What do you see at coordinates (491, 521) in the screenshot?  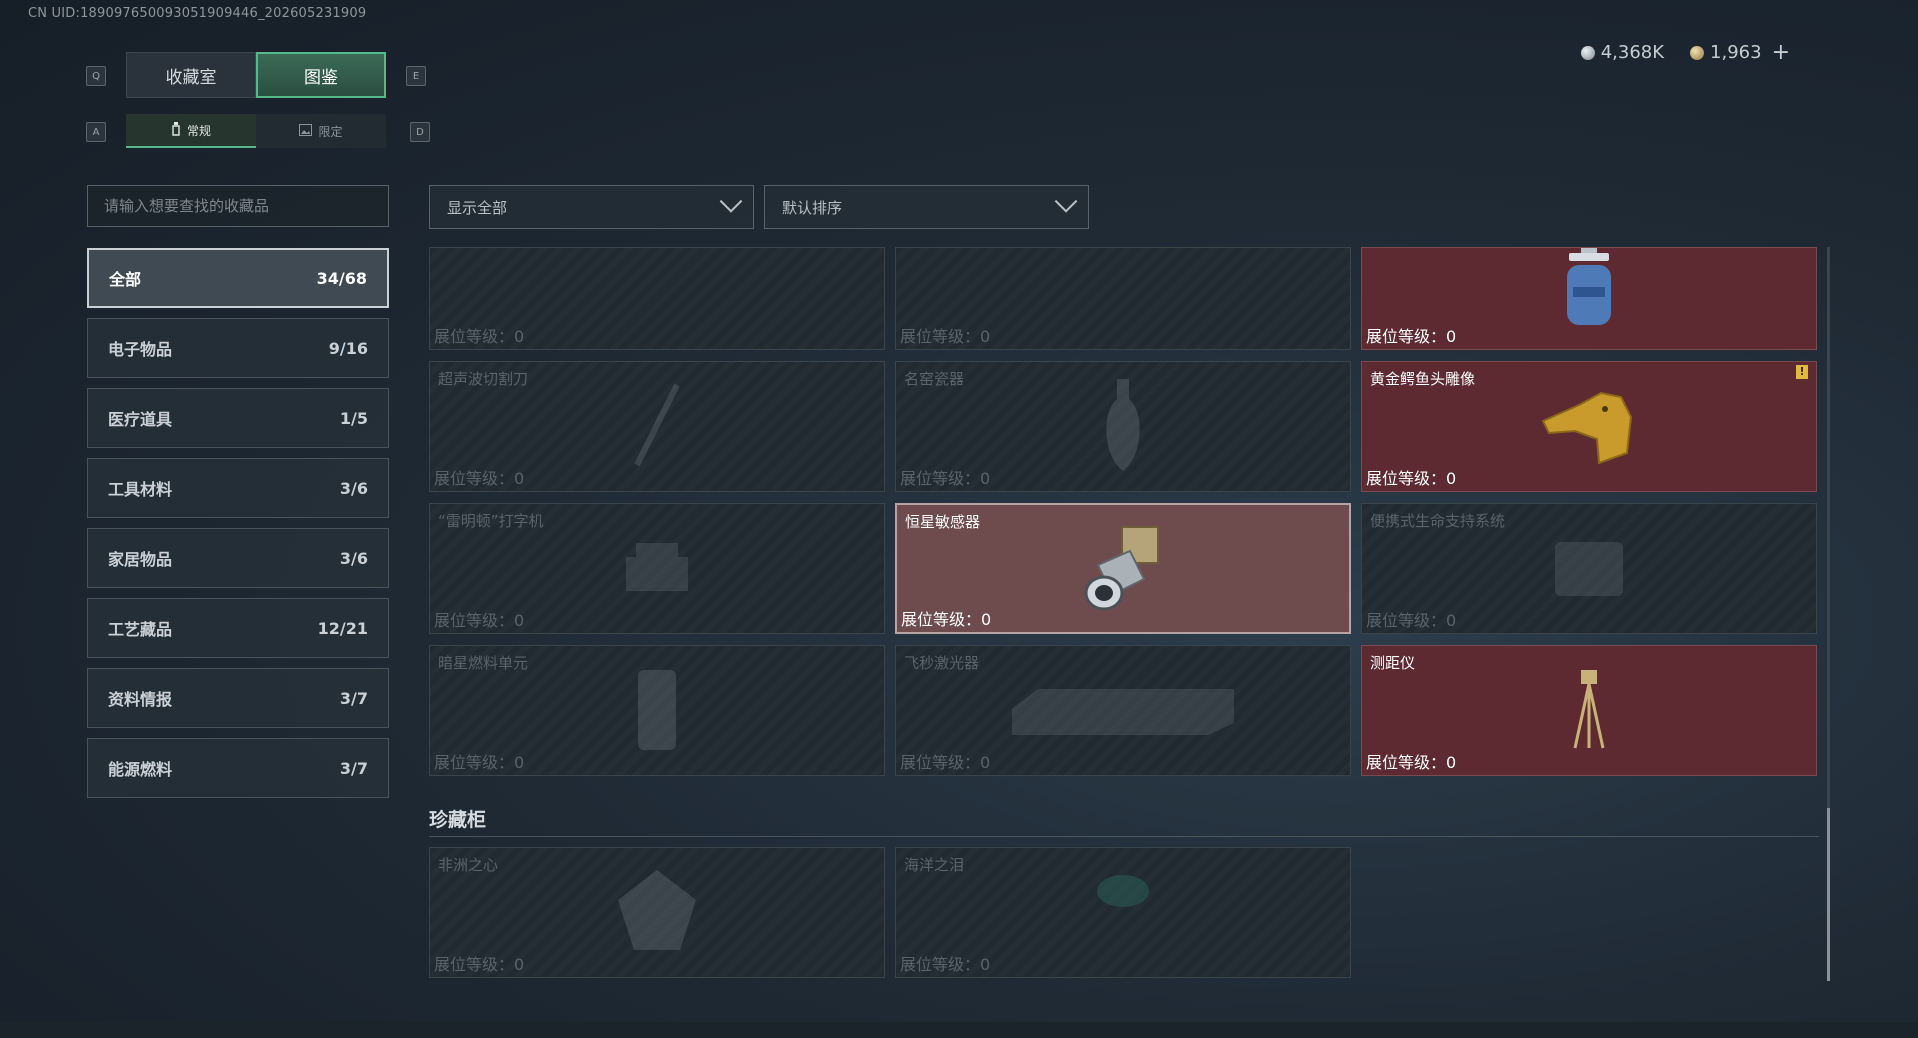 I see `item-name: “雷明顿”打字机` at bounding box center [491, 521].